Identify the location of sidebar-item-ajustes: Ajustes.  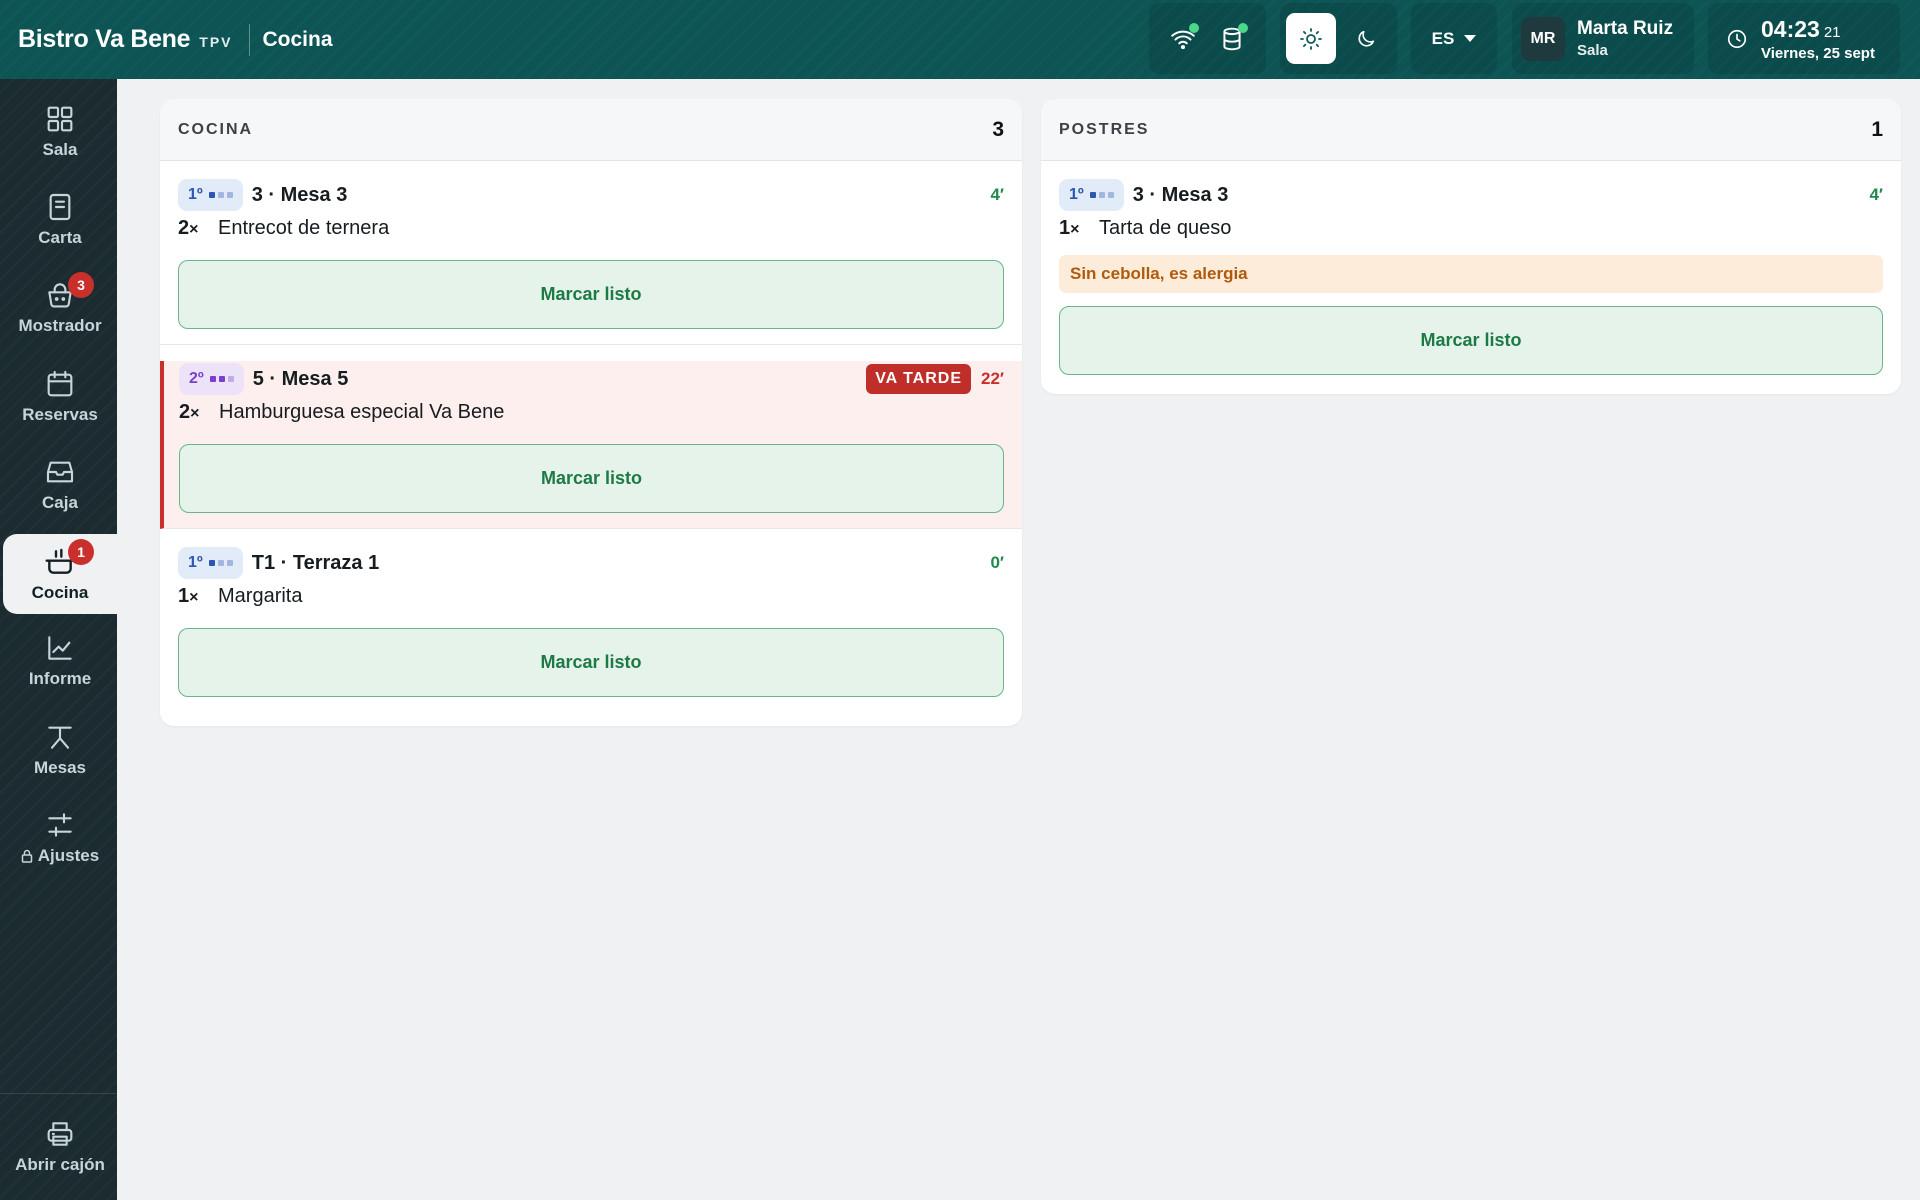
(60, 837).